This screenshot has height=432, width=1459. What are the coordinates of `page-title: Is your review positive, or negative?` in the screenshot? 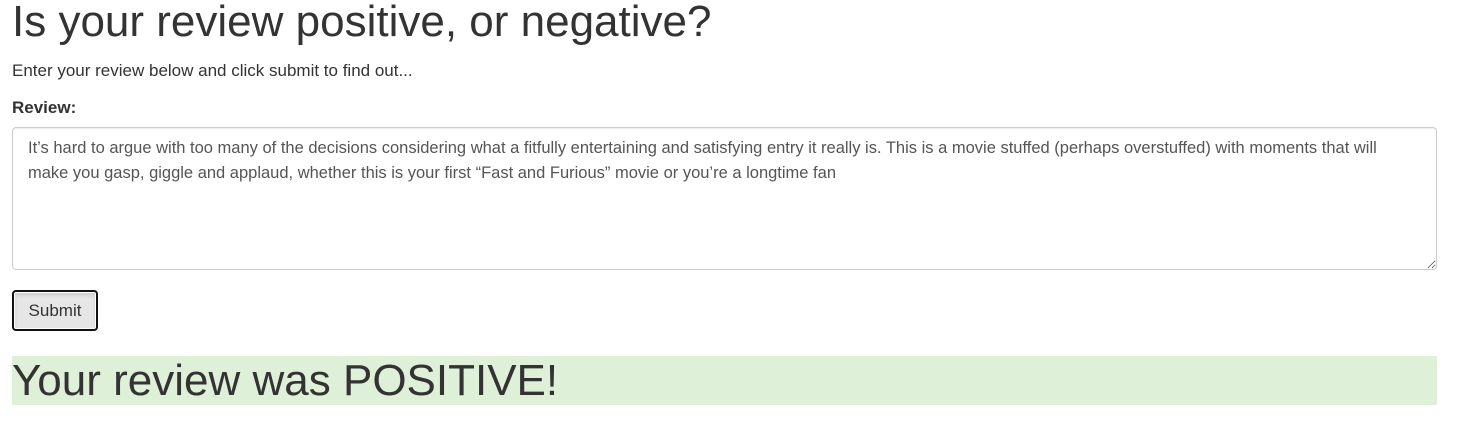 It's located at (362, 23).